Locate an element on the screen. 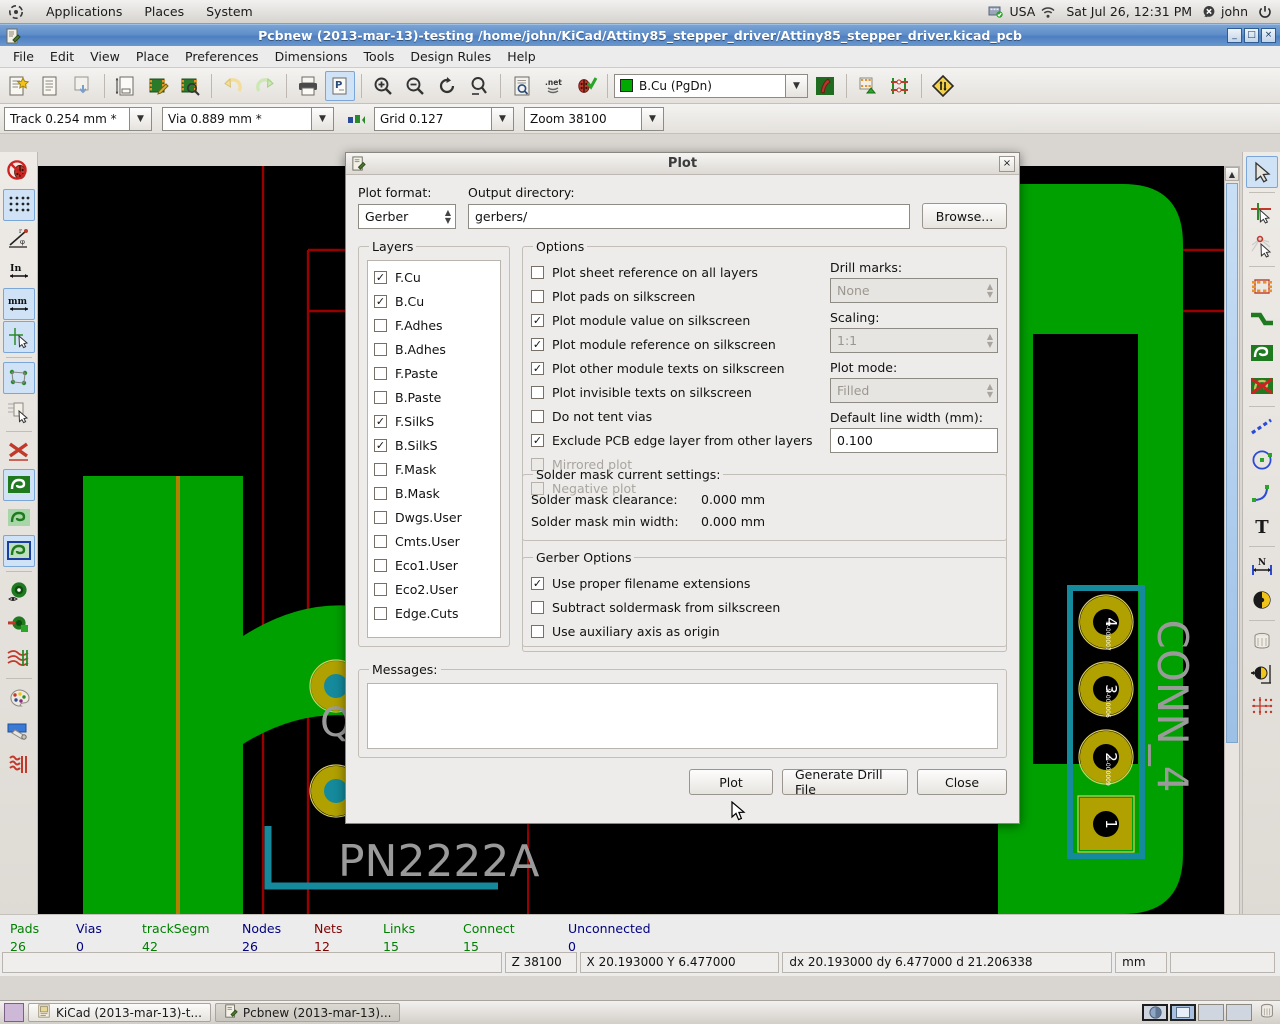 Image resolution: width=1280 pixels, height=1024 pixels. vias-sketch-icon is located at coordinates (19, 625).